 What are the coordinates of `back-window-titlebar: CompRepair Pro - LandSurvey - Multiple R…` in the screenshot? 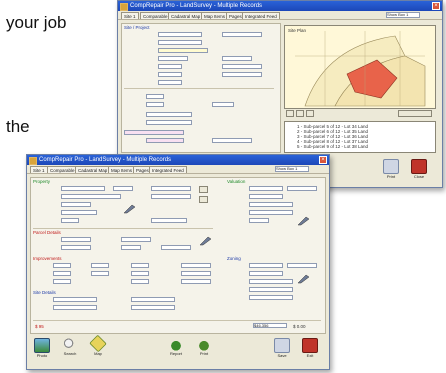 It's located at (280, 6).